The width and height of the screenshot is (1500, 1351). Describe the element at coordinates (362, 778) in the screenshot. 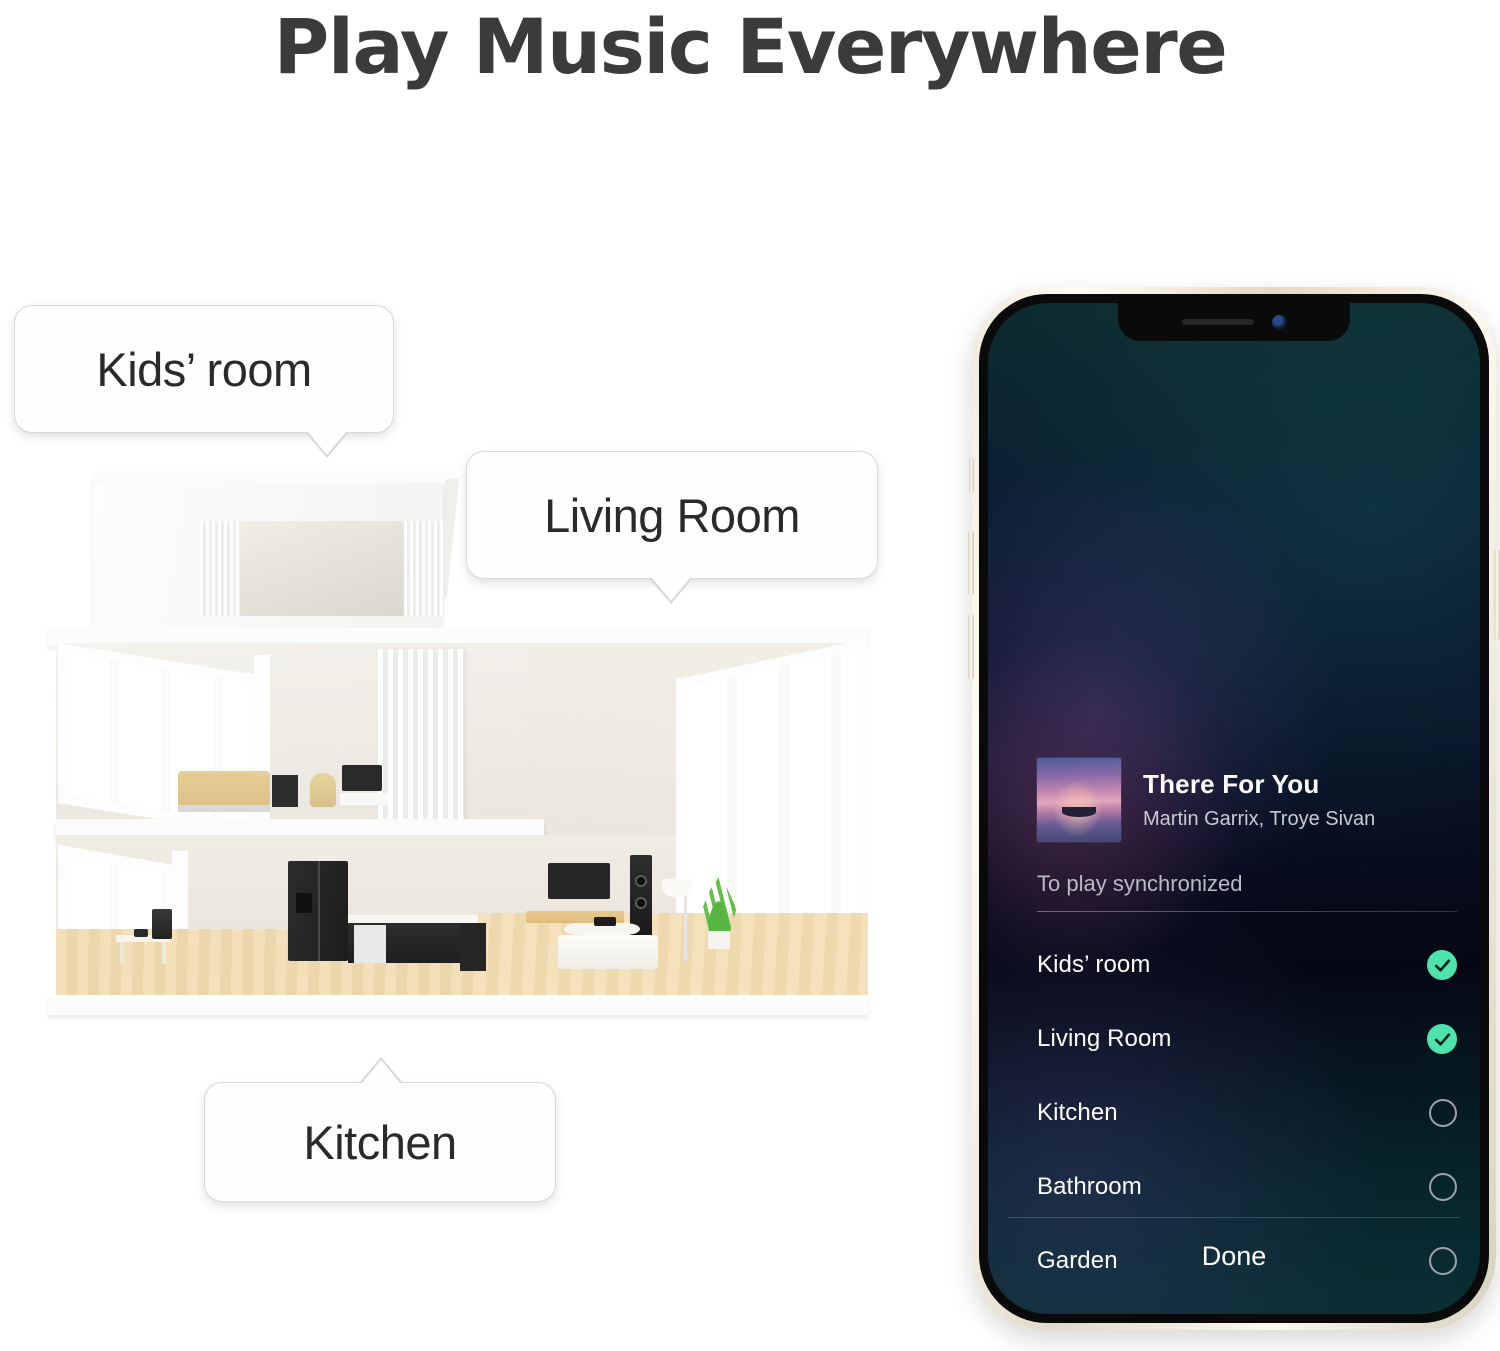

I see `bedroom-tv` at that location.